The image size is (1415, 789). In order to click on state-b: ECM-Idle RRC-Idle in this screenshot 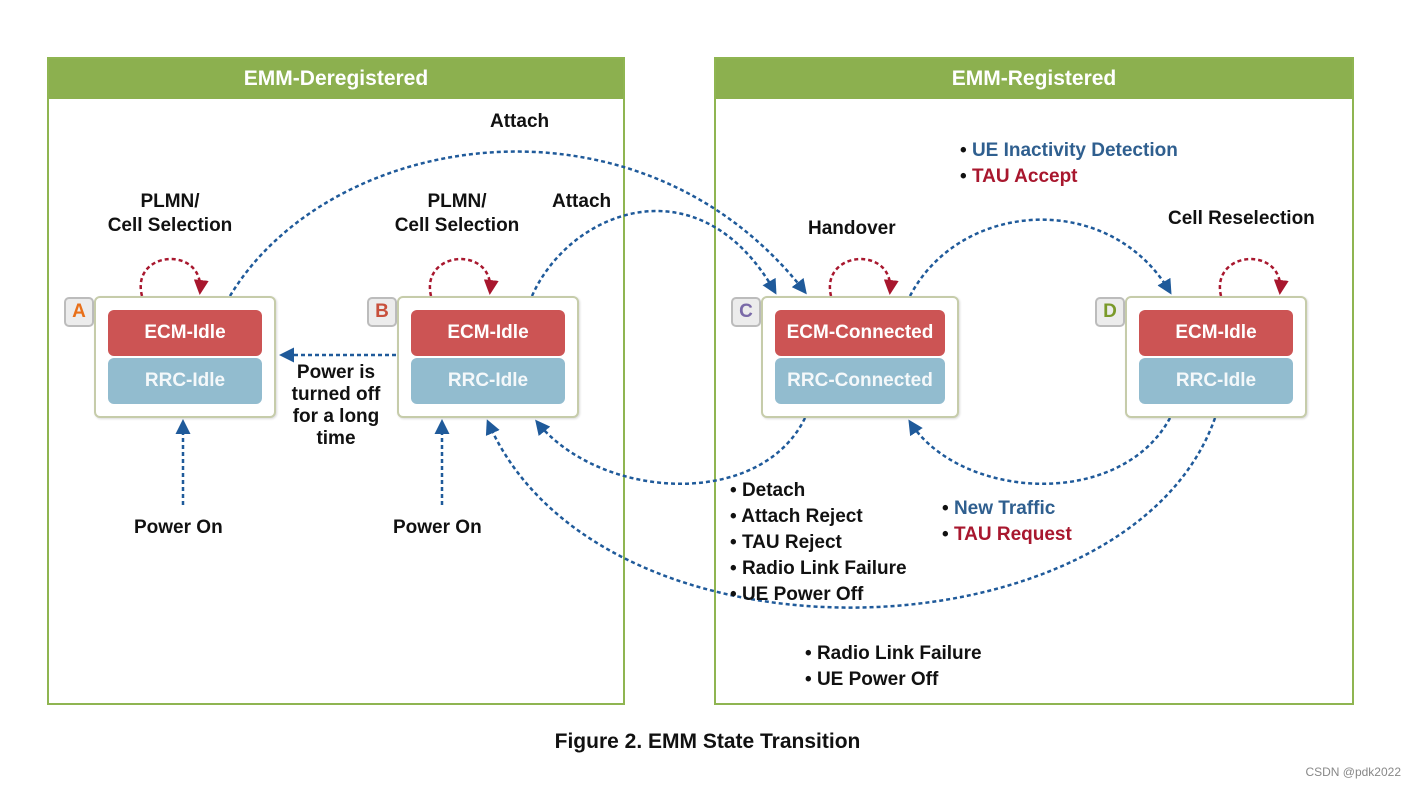, I will do `click(488, 357)`.